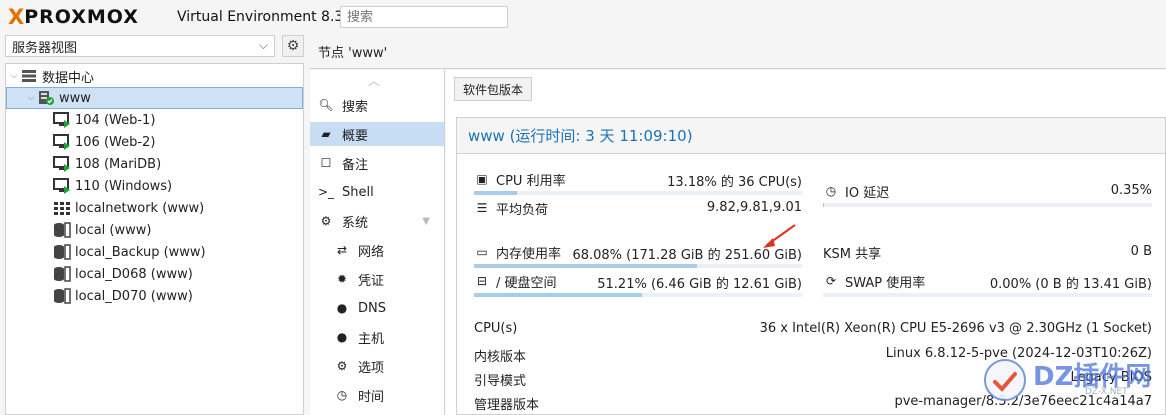  Describe the element at coordinates (355, 165) in the screenshot. I see `nav-label: 备注` at that location.